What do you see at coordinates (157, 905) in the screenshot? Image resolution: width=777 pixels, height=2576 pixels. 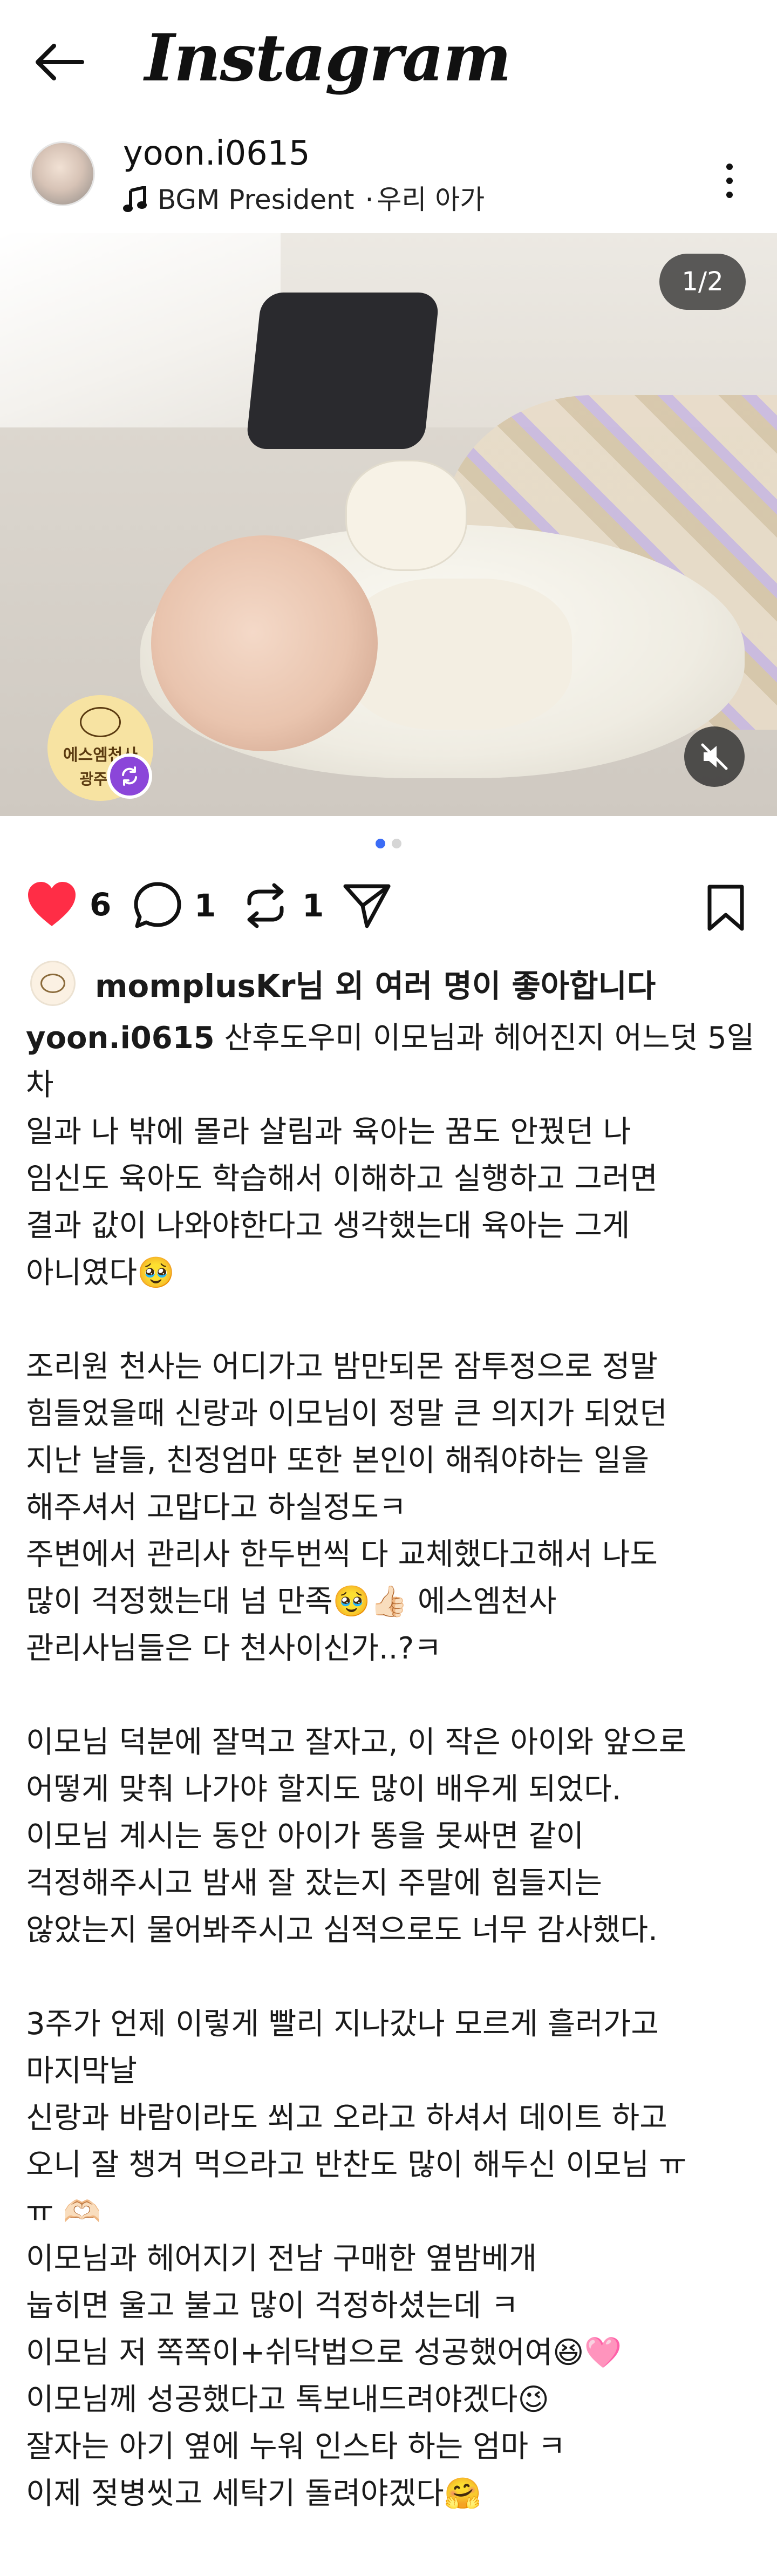 I see `comment-icon` at bounding box center [157, 905].